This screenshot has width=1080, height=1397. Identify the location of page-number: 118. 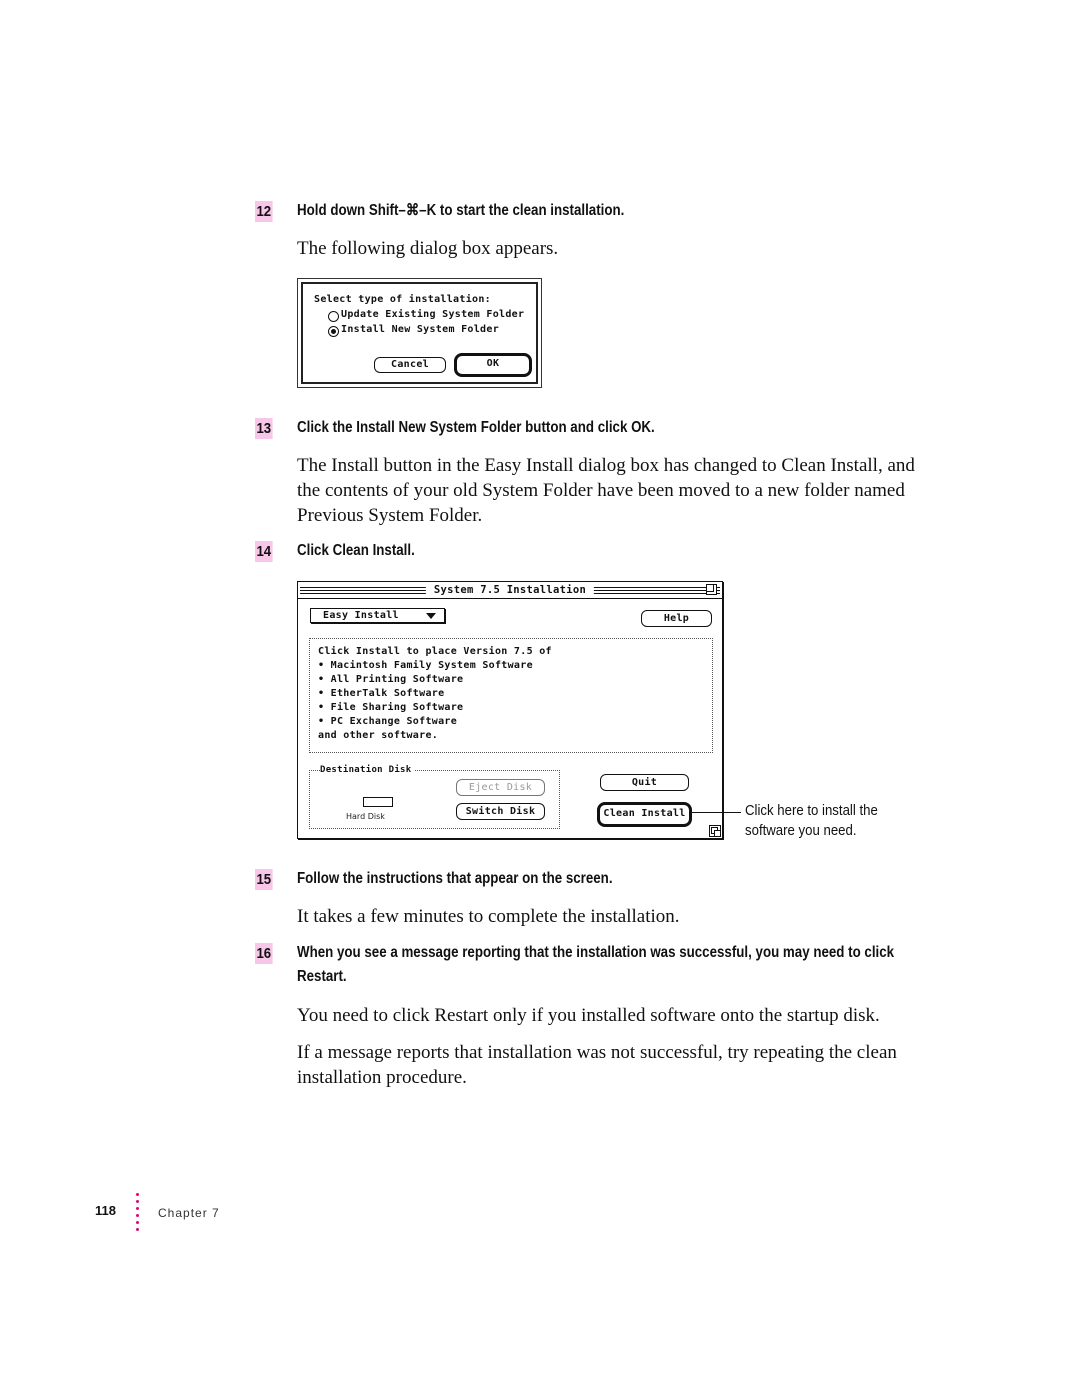
(105, 1210).